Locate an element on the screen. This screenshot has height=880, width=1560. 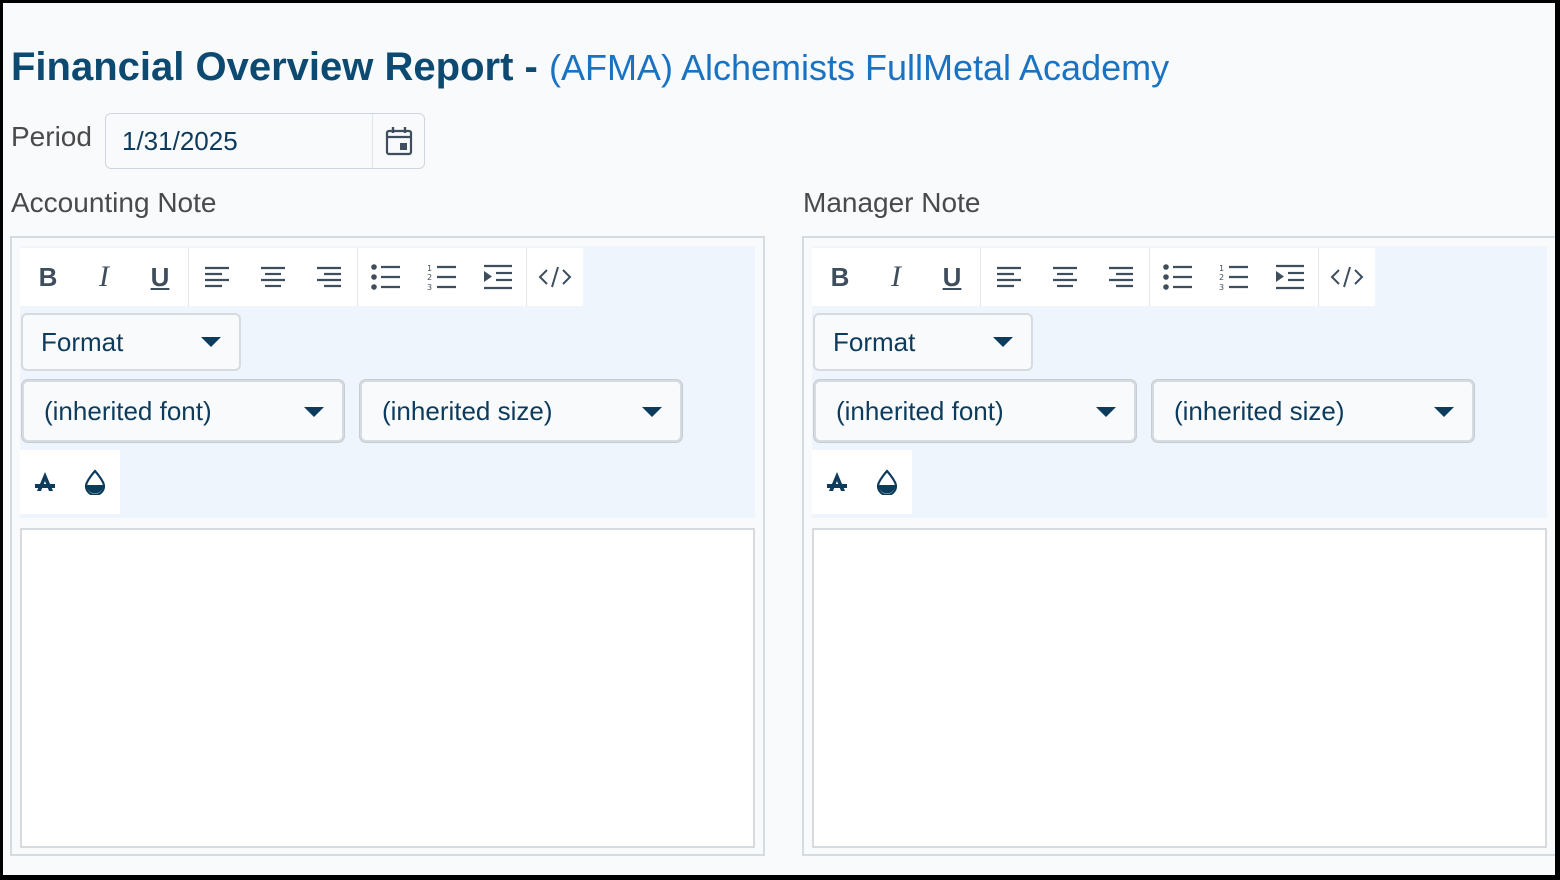
period-date-picker is located at coordinates (265, 141).